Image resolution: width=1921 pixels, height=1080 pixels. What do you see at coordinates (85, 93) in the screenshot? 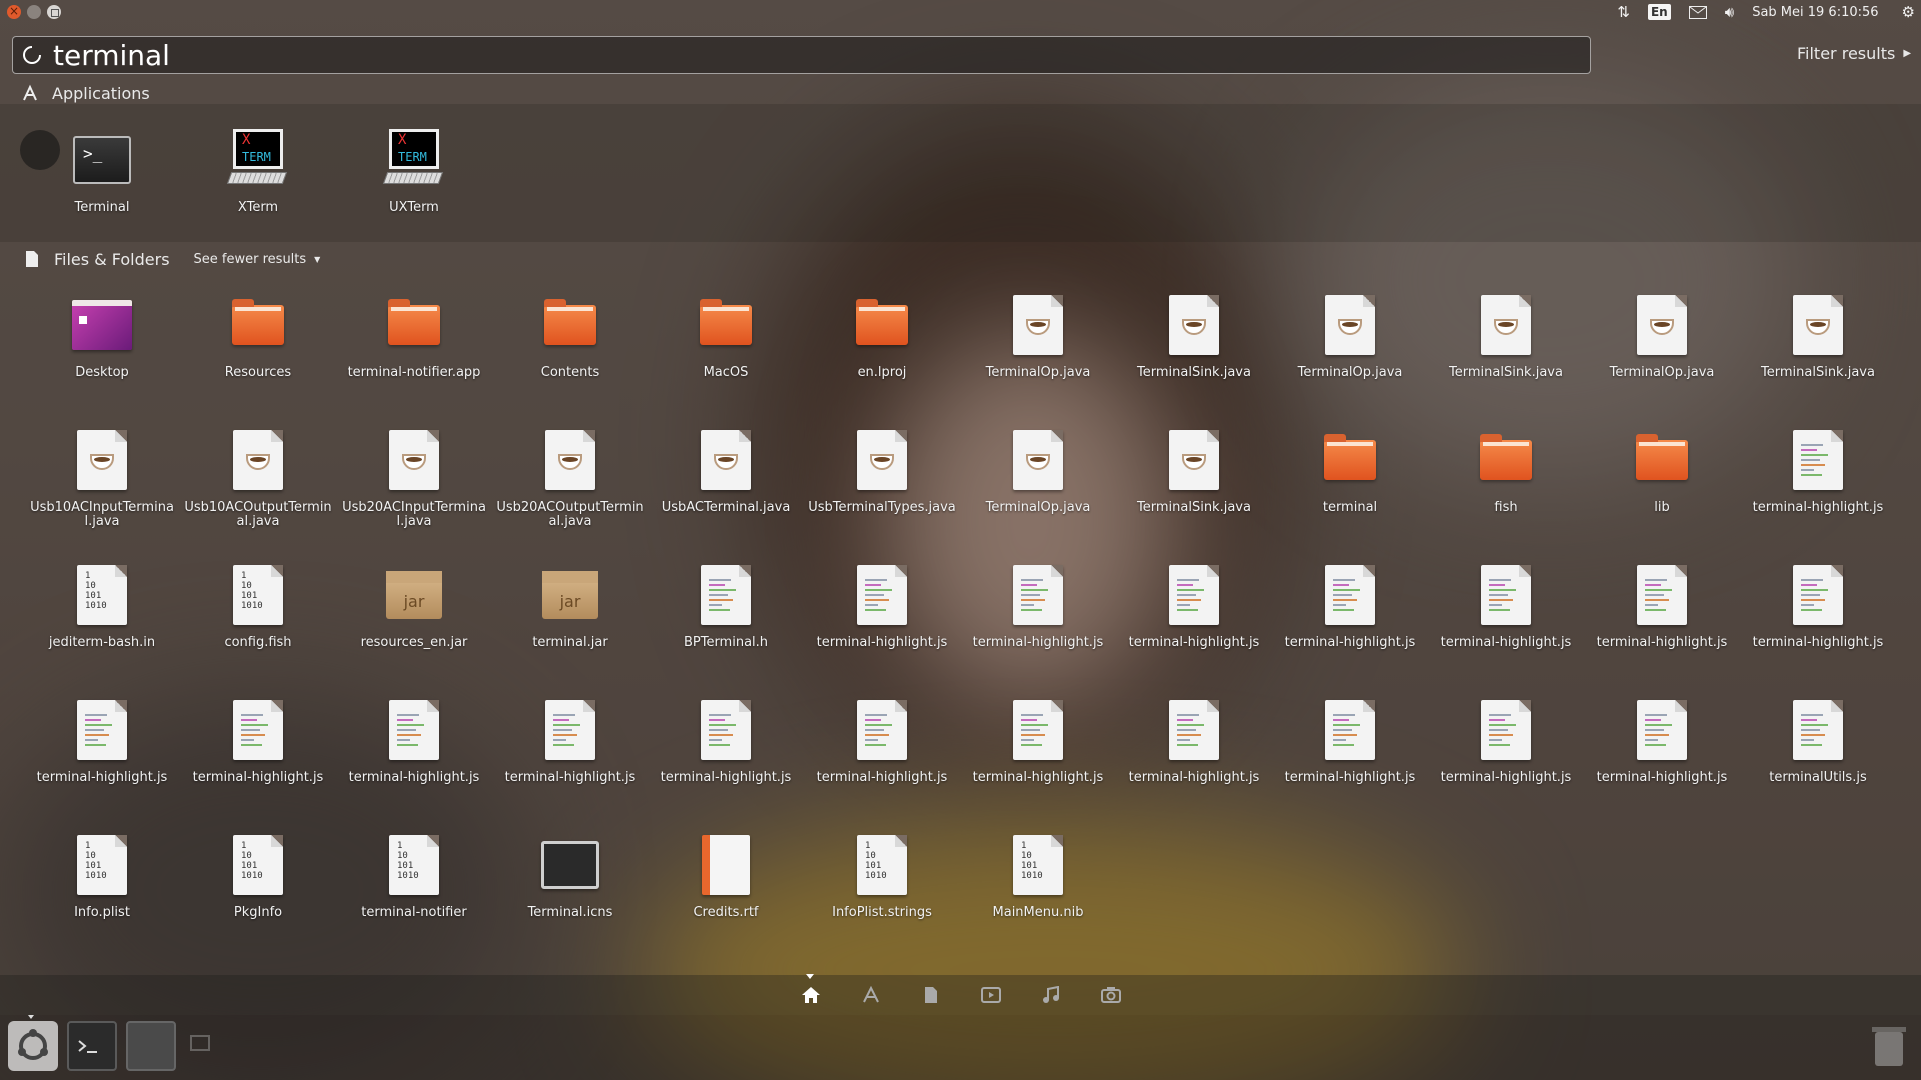
I see `applications-category-header: Applications` at bounding box center [85, 93].